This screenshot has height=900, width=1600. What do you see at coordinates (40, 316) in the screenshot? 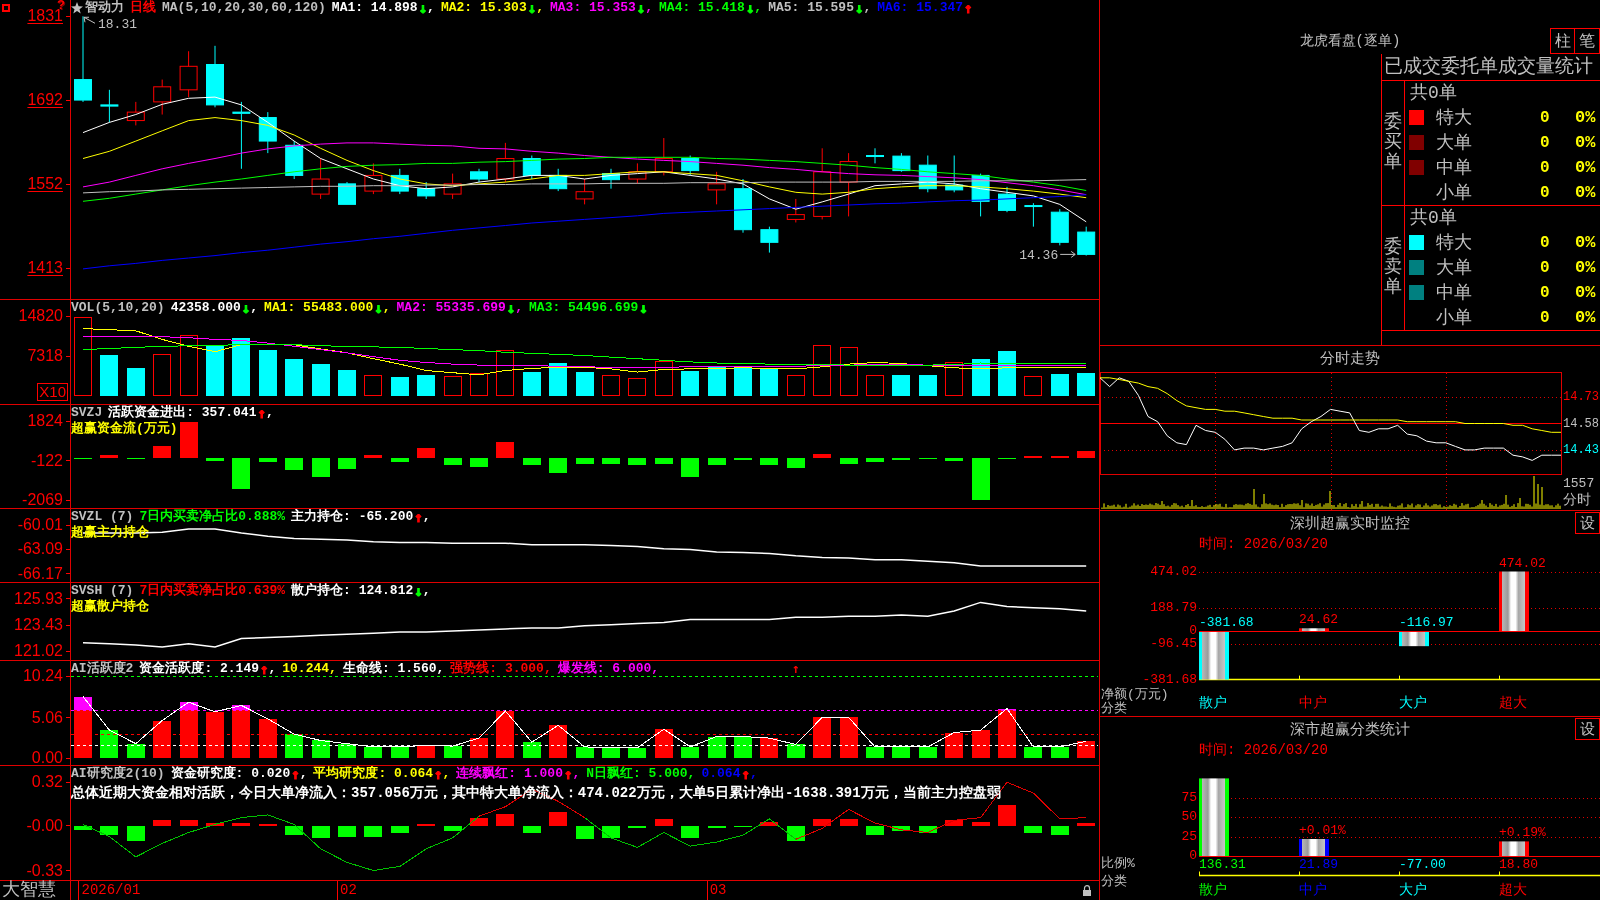
I see `axis-tick-label: 14820` at bounding box center [40, 316].